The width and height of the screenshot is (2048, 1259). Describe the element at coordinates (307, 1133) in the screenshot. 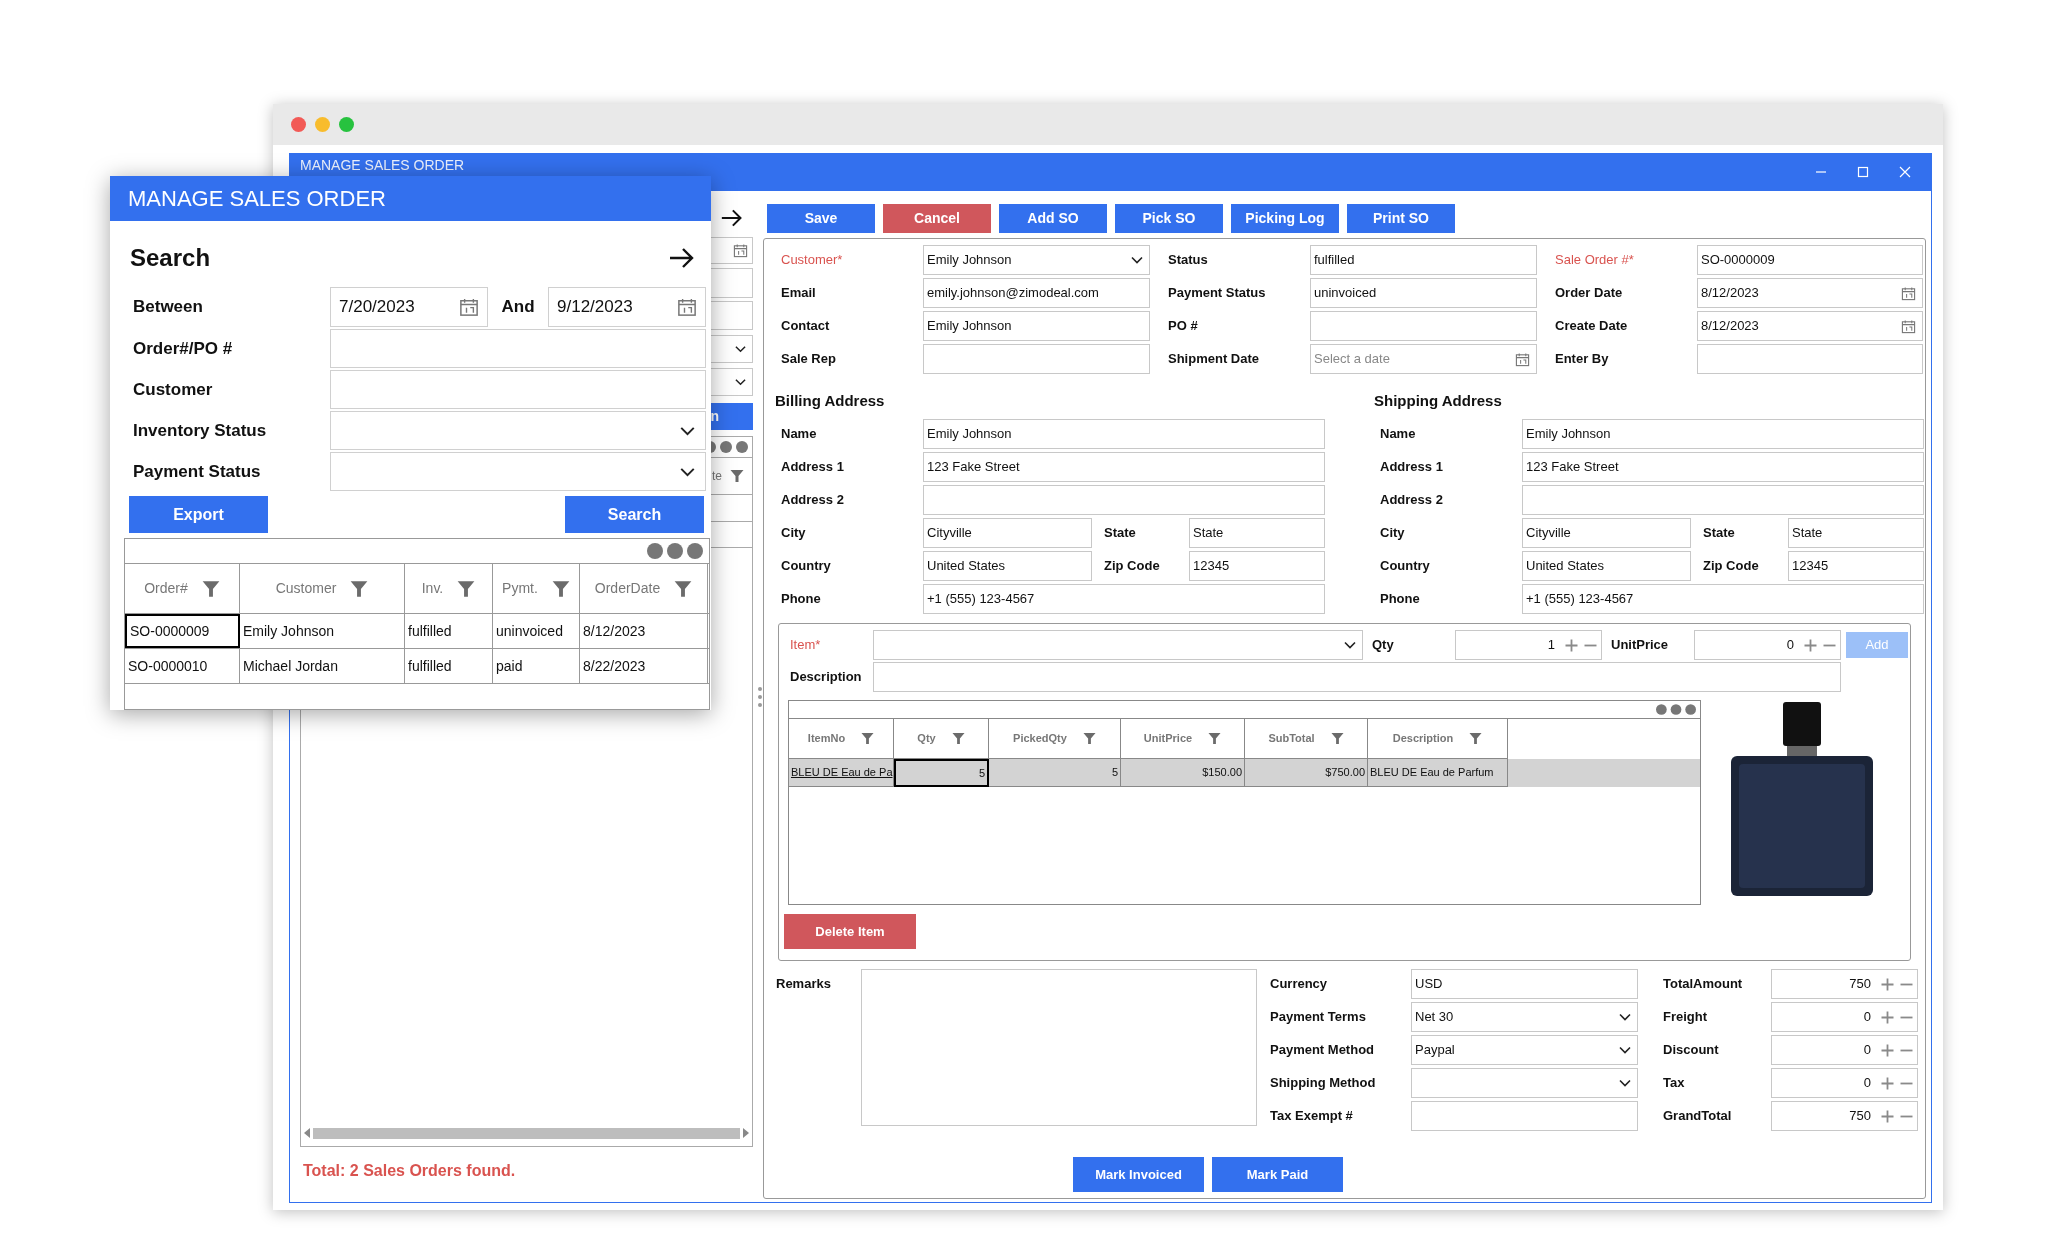

I see `scroll-left-icon` at that location.